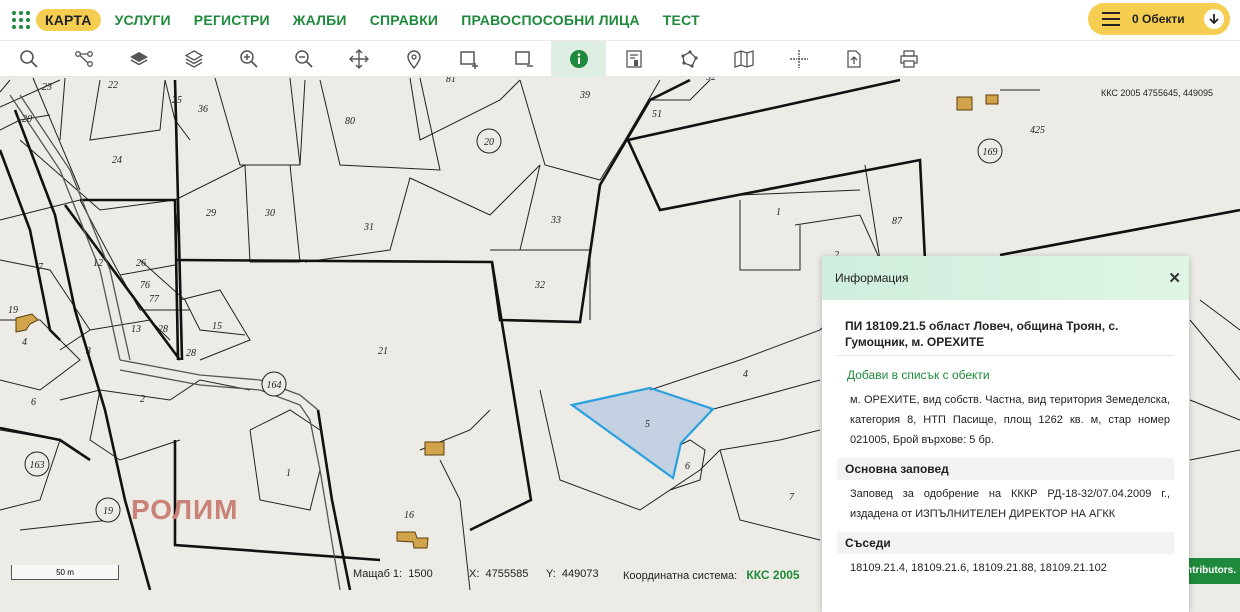 Image resolution: width=1240 pixels, height=612 pixels. What do you see at coordinates (897, 221) in the screenshot?
I see `svg-text: 87` at bounding box center [897, 221].